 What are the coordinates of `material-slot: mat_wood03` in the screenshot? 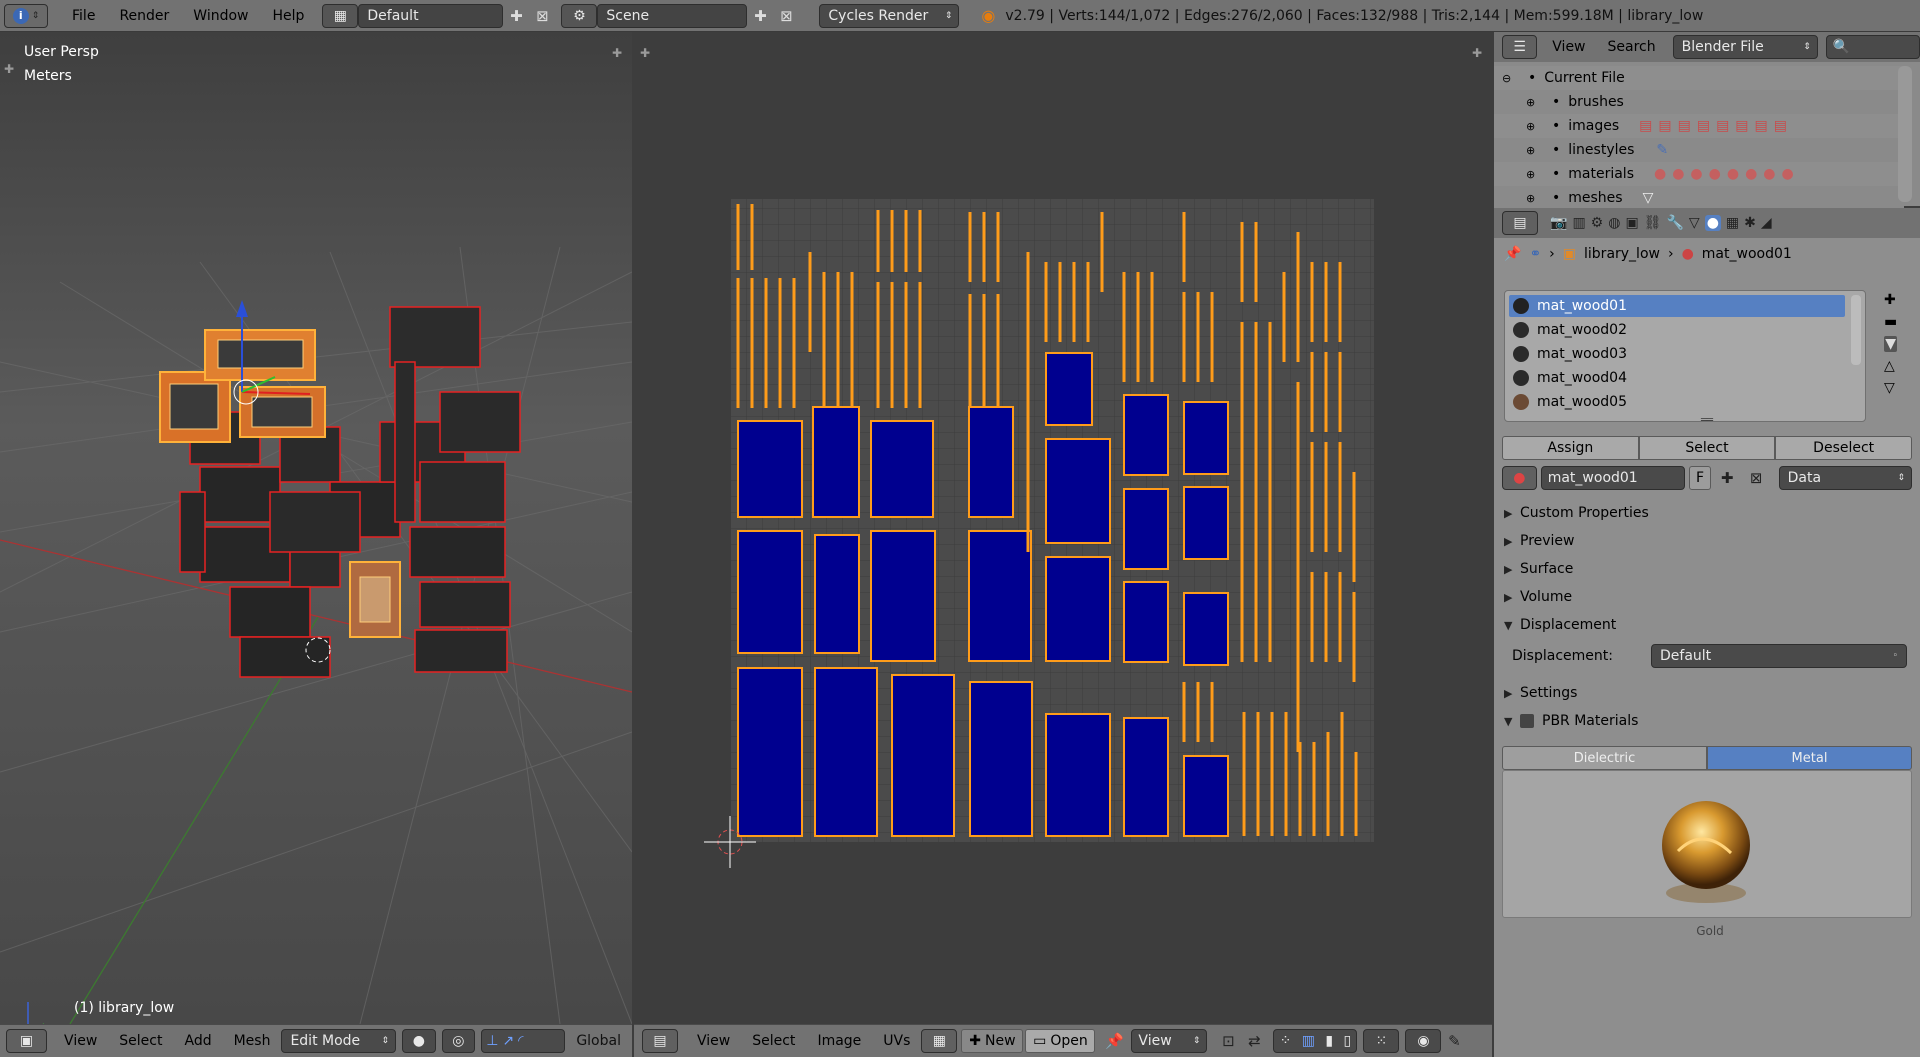 It's located at (1677, 354).